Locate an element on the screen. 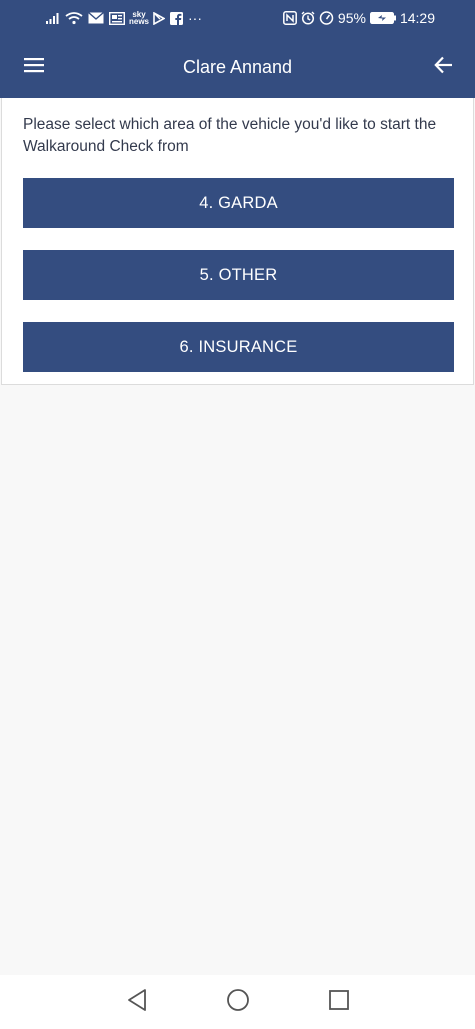 This screenshot has width=475, height=1029. area-button-insurance: 6. INSURANCE is located at coordinates (238, 347).